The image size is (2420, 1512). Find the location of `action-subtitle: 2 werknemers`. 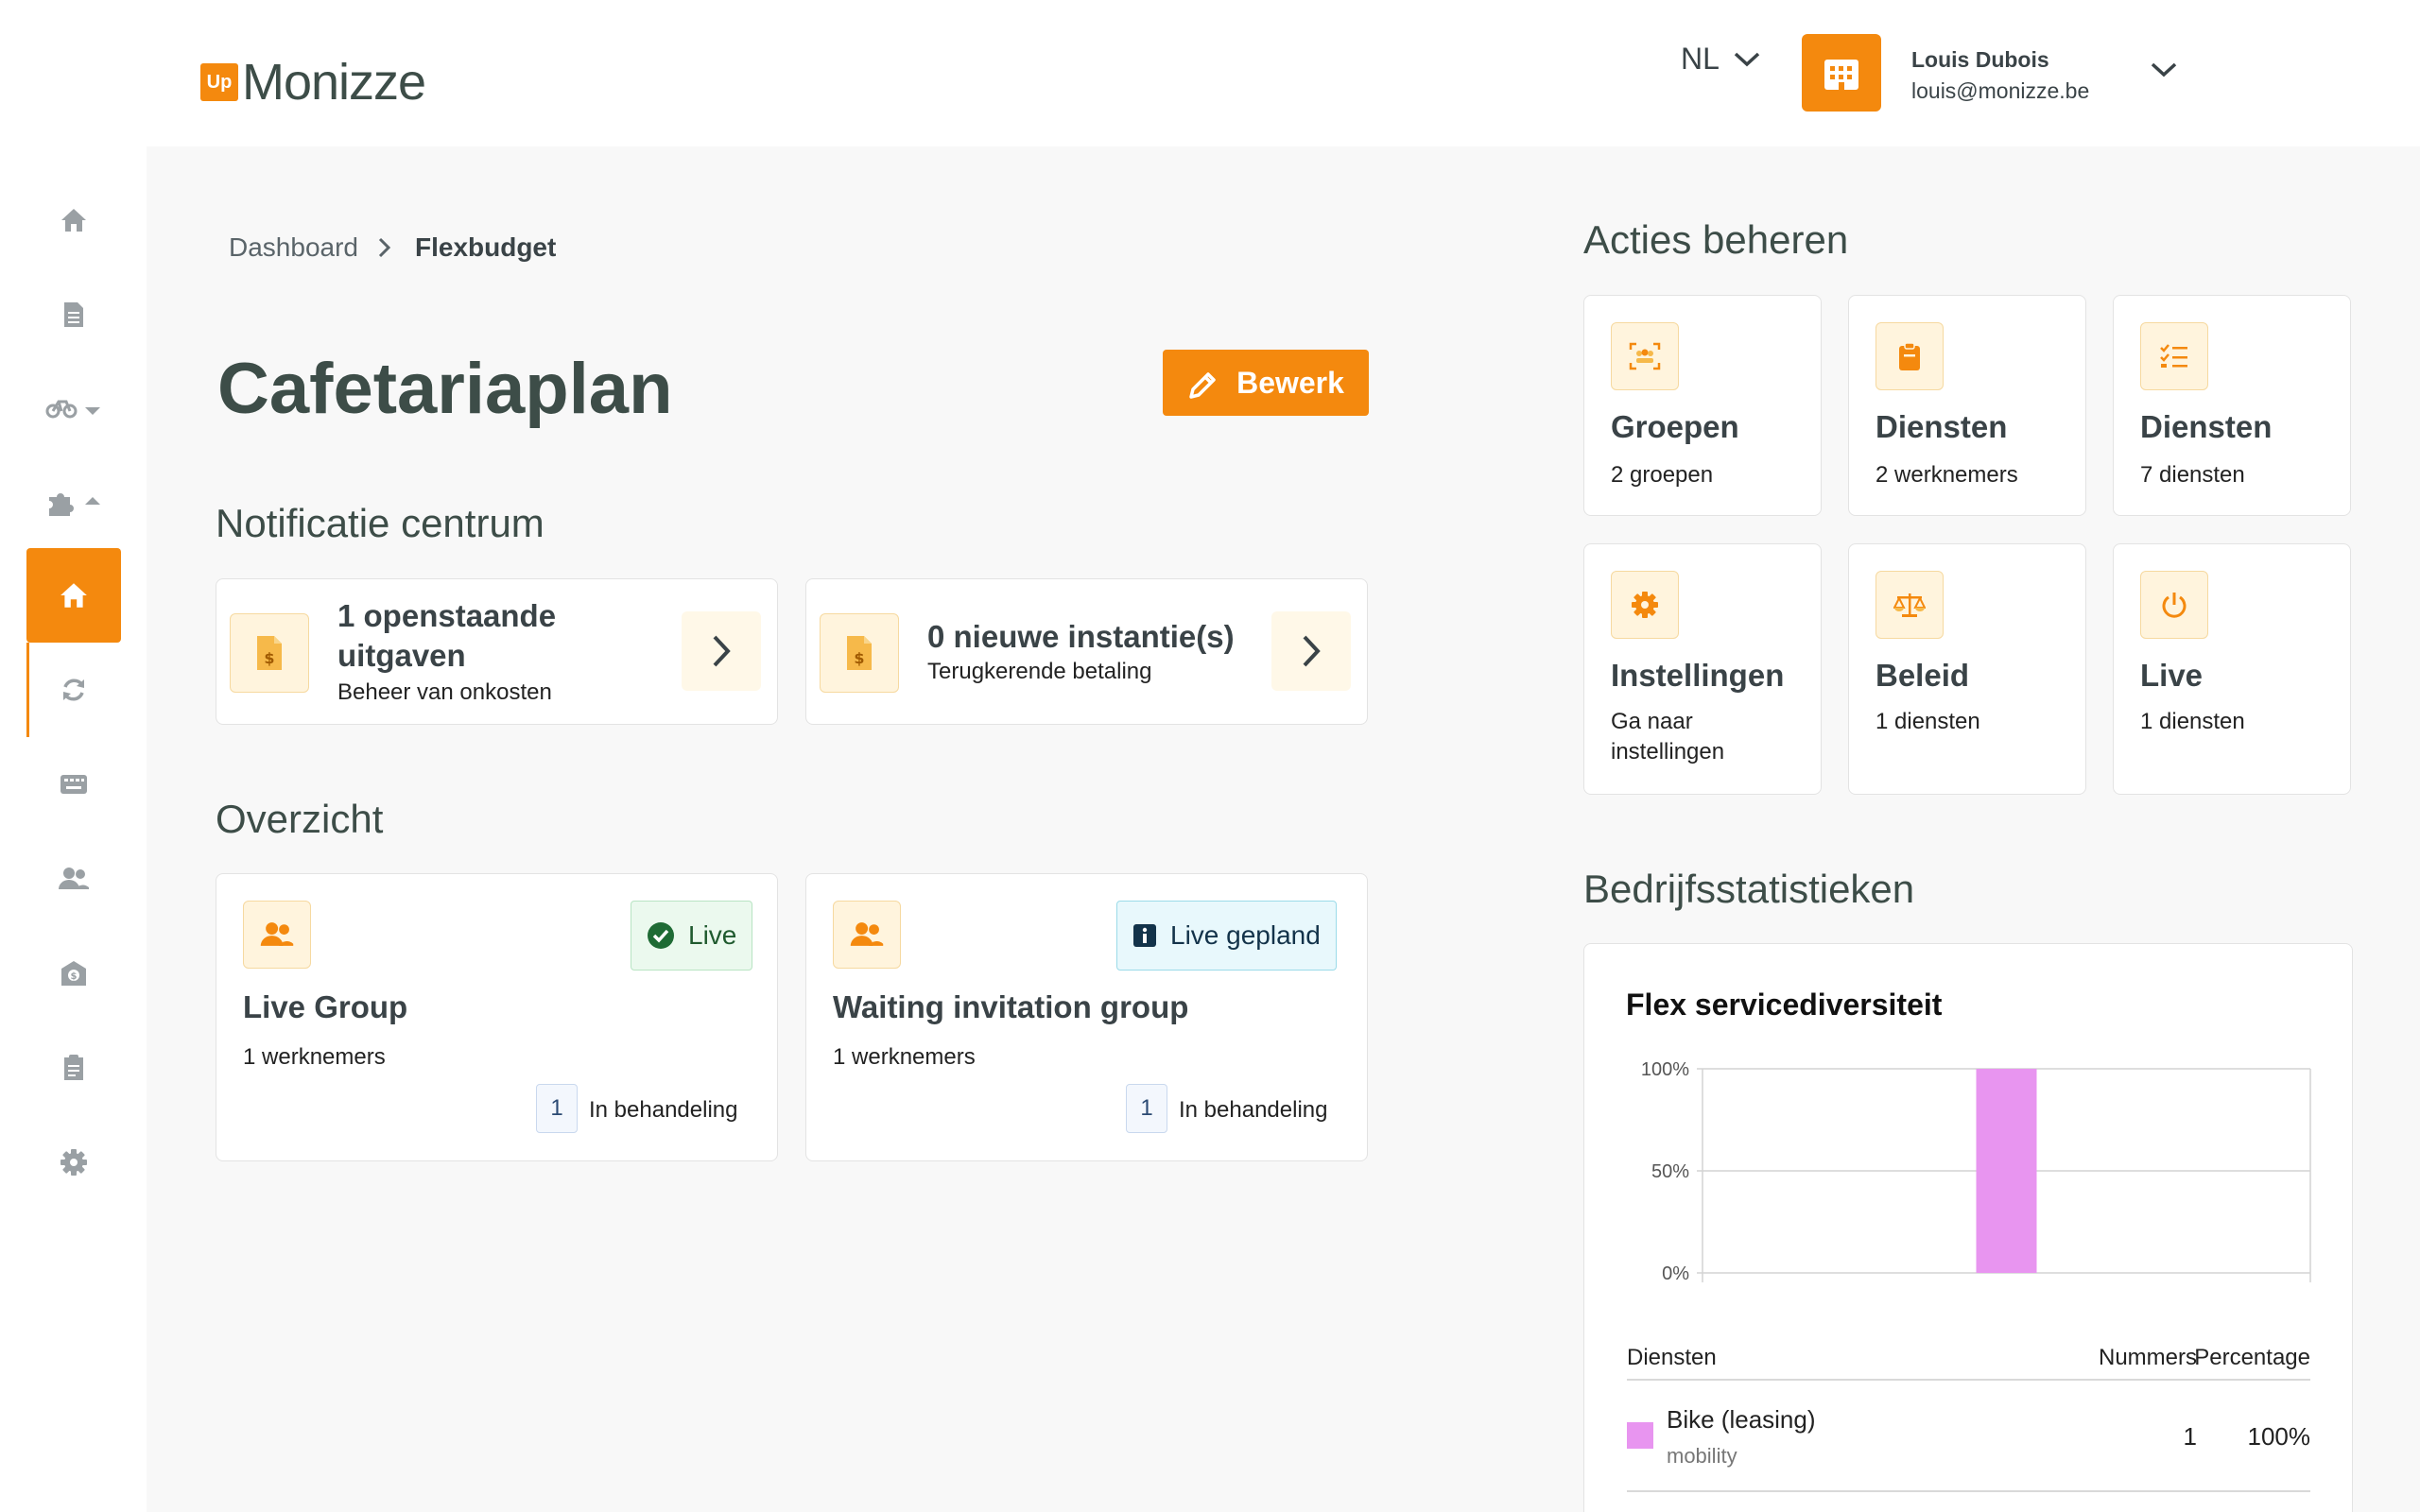

action-subtitle: 2 werknemers is located at coordinates (1947, 475).